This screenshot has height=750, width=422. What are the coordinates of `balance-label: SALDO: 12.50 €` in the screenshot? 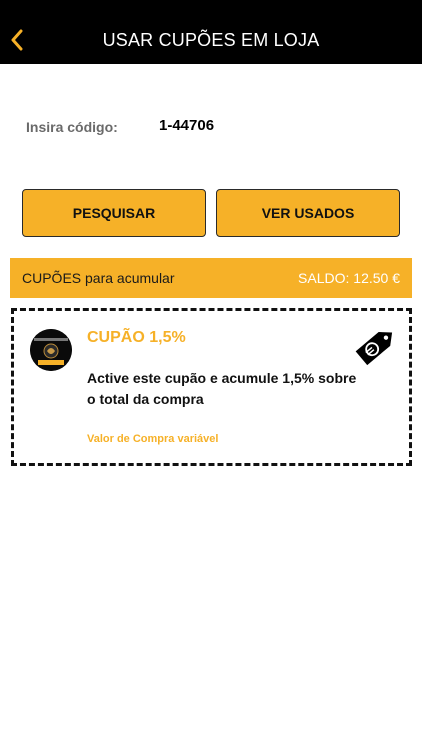 It's located at (349, 278).